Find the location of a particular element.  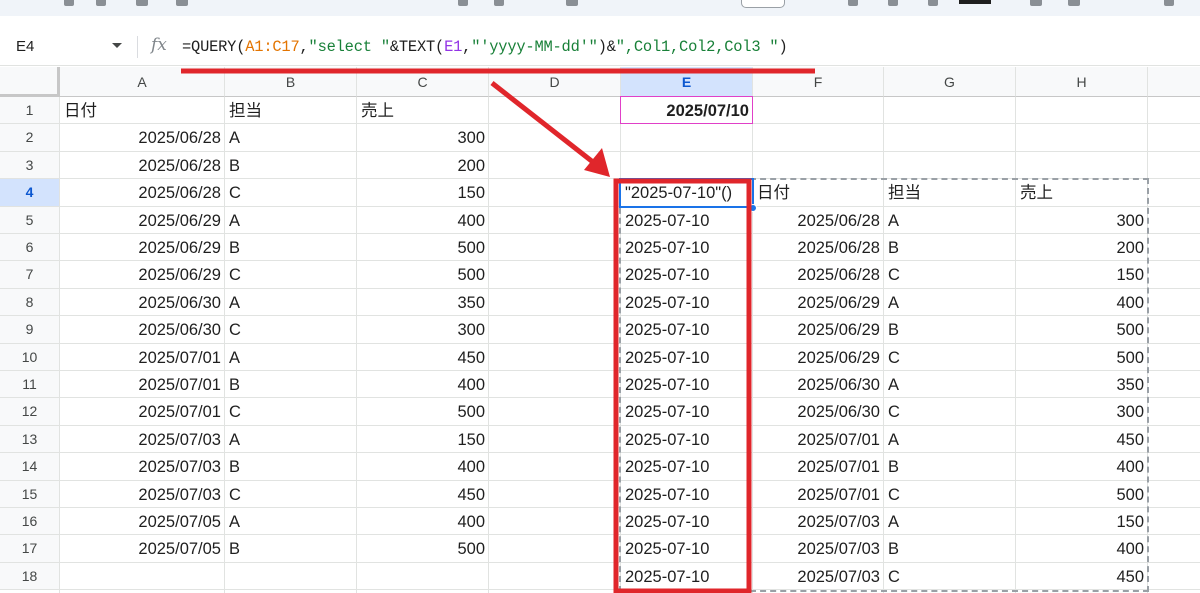

formula-token: E1 is located at coordinates (453, 47).